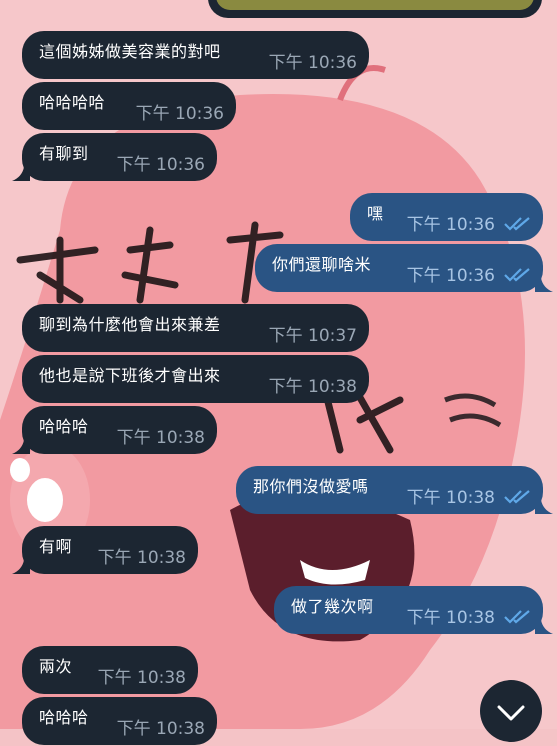 This screenshot has height=746, width=557. Describe the element at coordinates (129, 106) in the screenshot. I see `incoming-message-bubble: 哈哈哈哈 下午 10:36` at that location.